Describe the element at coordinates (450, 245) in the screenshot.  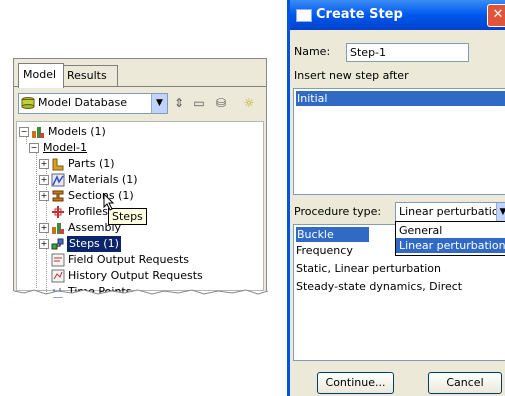
I see `dropdown-option-linear-perturbation: Linear perturbation` at that location.